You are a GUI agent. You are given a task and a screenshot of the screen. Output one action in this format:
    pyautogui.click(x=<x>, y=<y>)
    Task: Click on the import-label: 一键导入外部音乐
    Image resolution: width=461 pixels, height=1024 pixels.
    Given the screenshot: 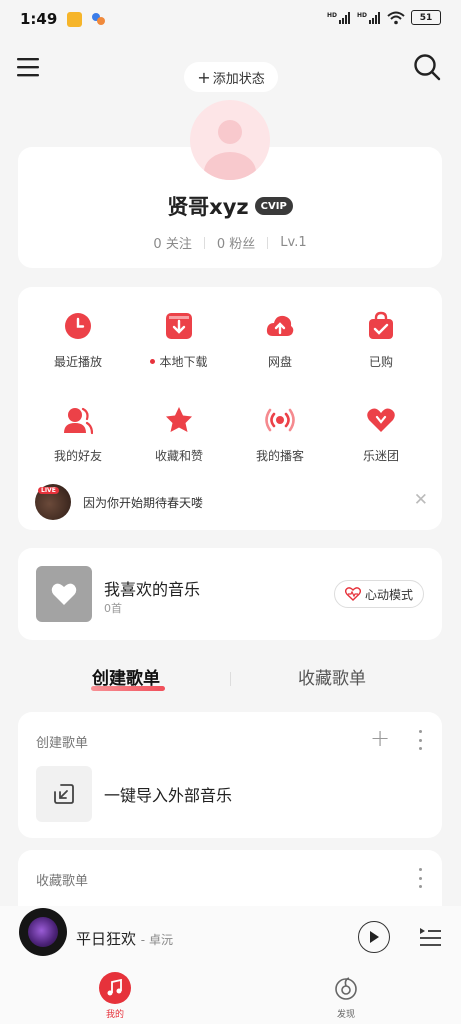 What is the action you would take?
    pyautogui.click(x=168, y=795)
    